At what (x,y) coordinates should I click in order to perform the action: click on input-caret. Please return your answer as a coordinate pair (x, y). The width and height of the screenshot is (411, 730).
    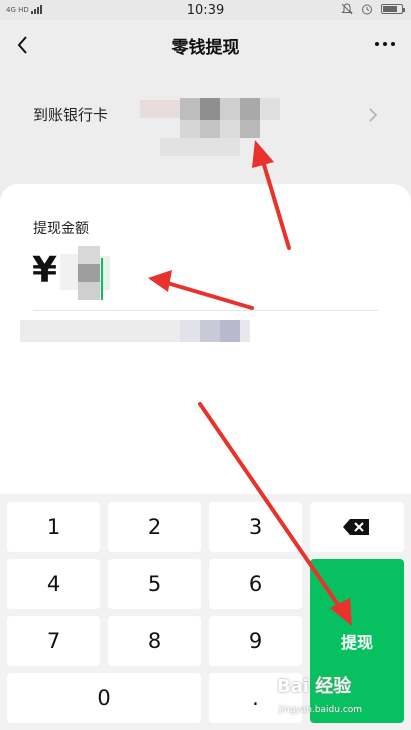
    Looking at the image, I should click on (102, 279).